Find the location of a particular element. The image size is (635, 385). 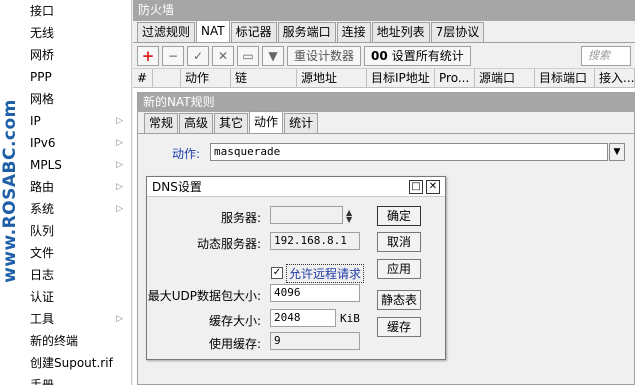

ok-button: 确定 is located at coordinates (399, 216).